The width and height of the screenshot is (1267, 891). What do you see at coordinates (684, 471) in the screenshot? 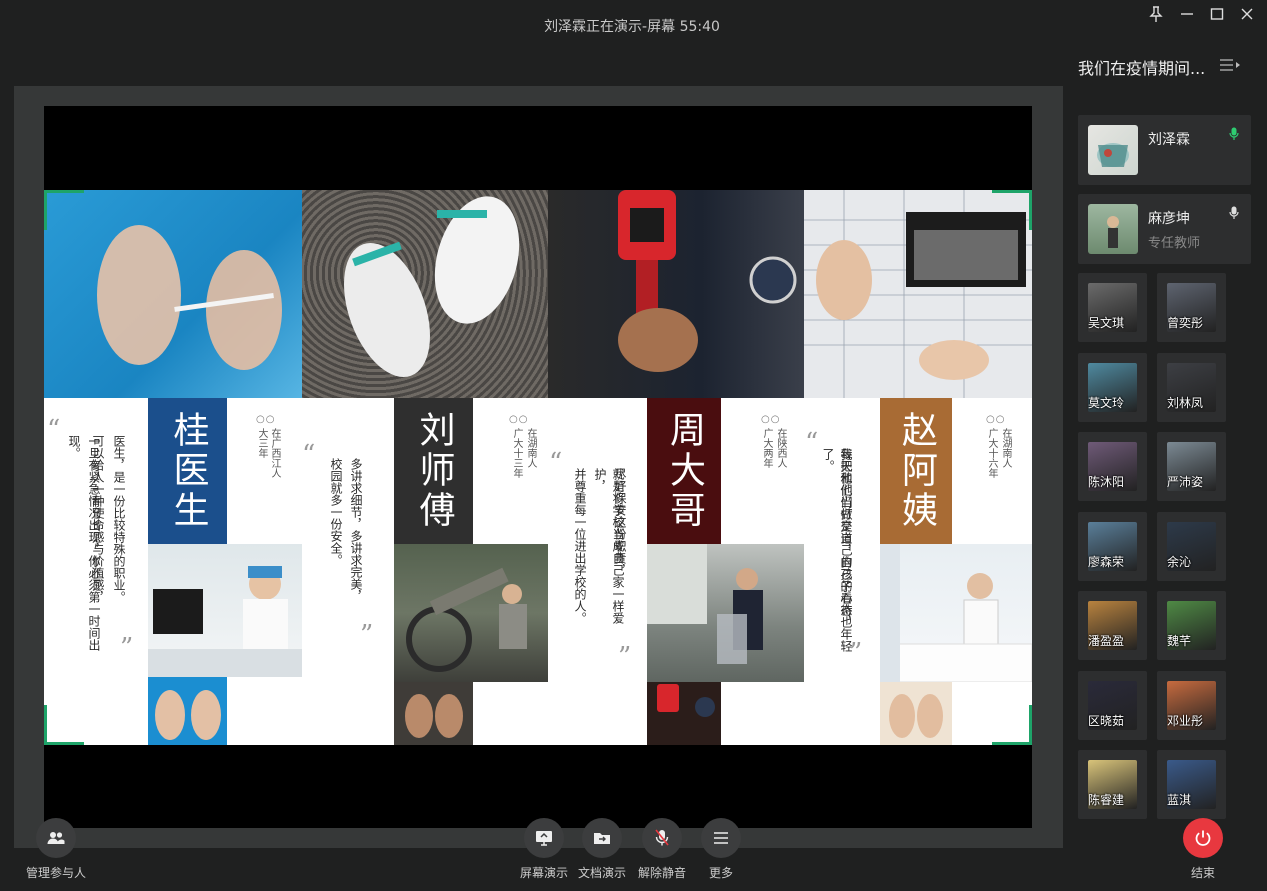
I see `guard-name-banner: 周大哥` at bounding box center [684, 471].